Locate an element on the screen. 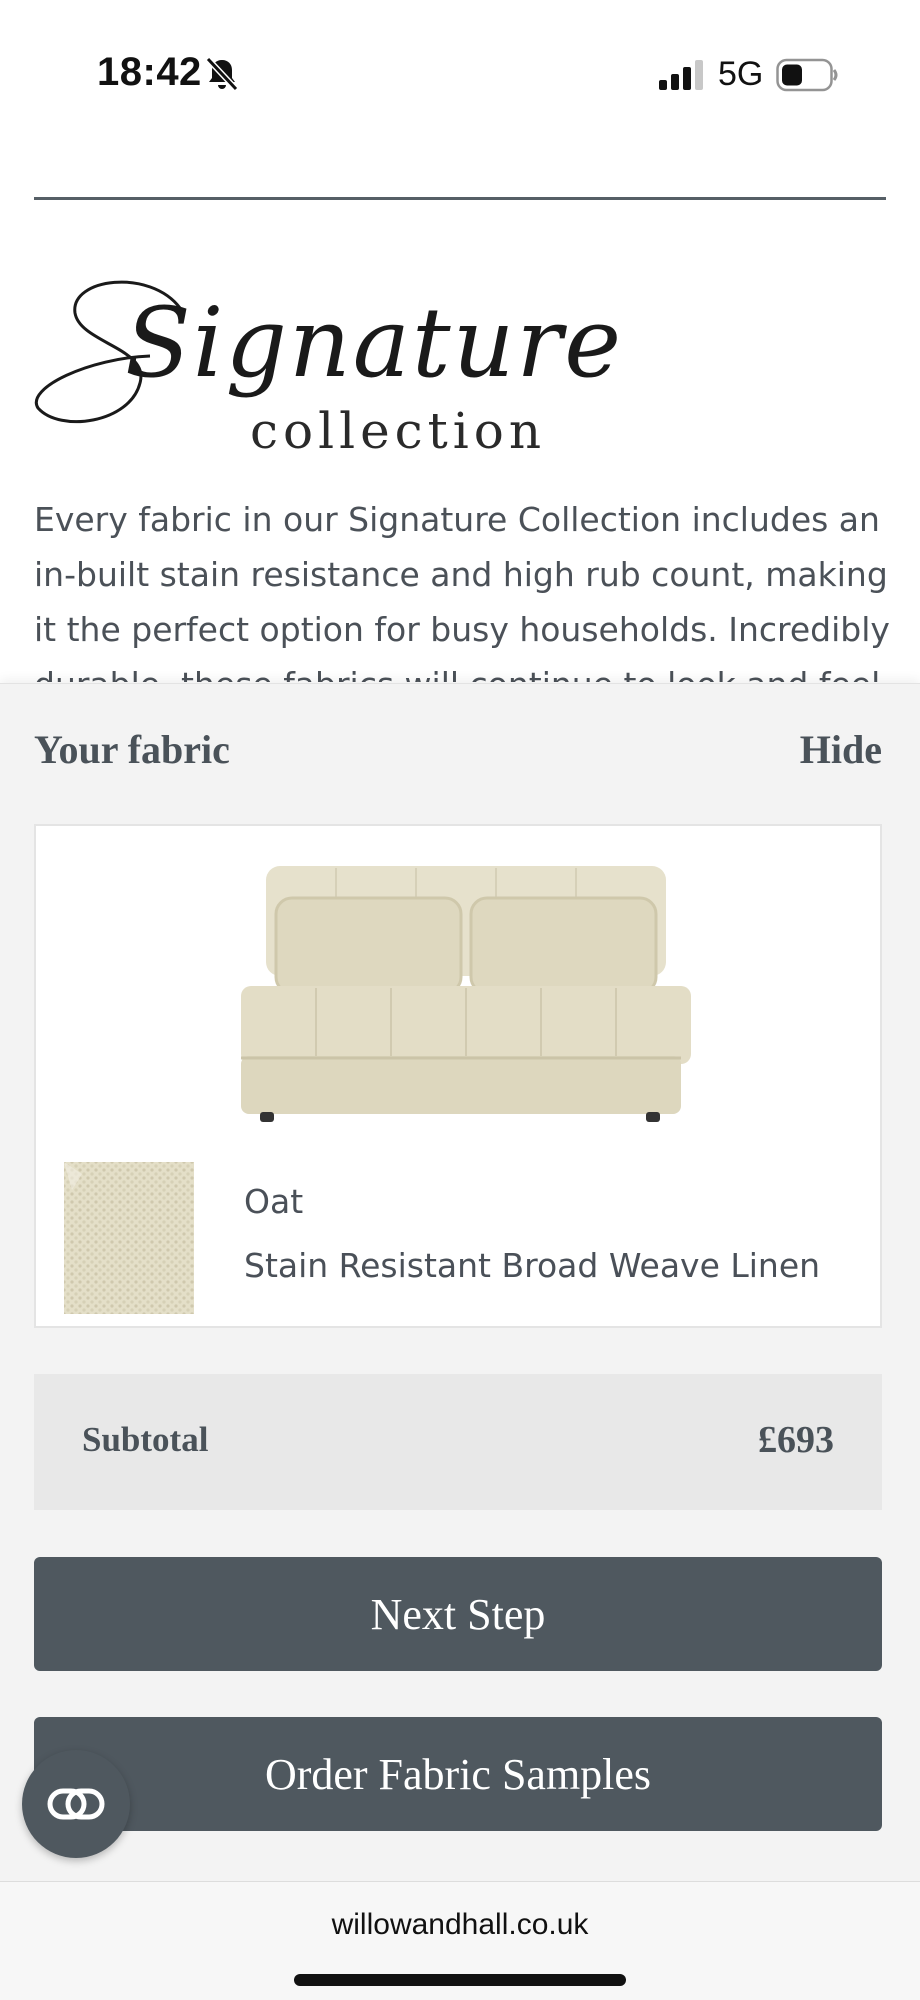  panel-title: Your fabric is located at coordinates (132, 749).